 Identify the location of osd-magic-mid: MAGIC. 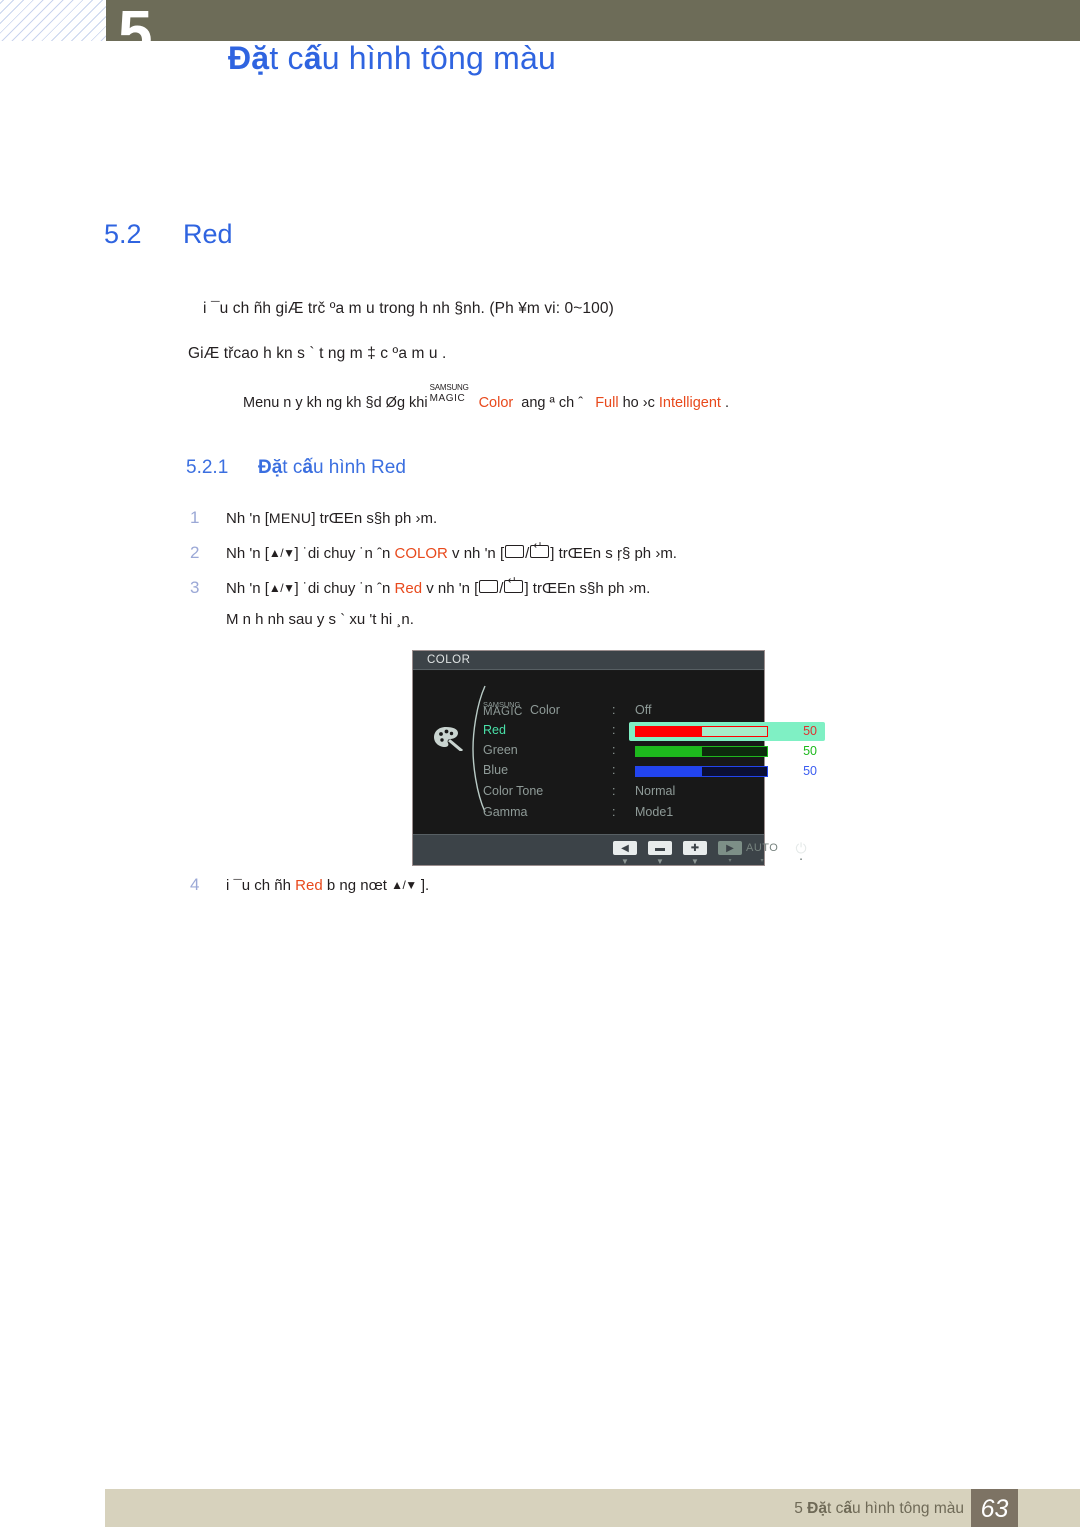
(503, 712).